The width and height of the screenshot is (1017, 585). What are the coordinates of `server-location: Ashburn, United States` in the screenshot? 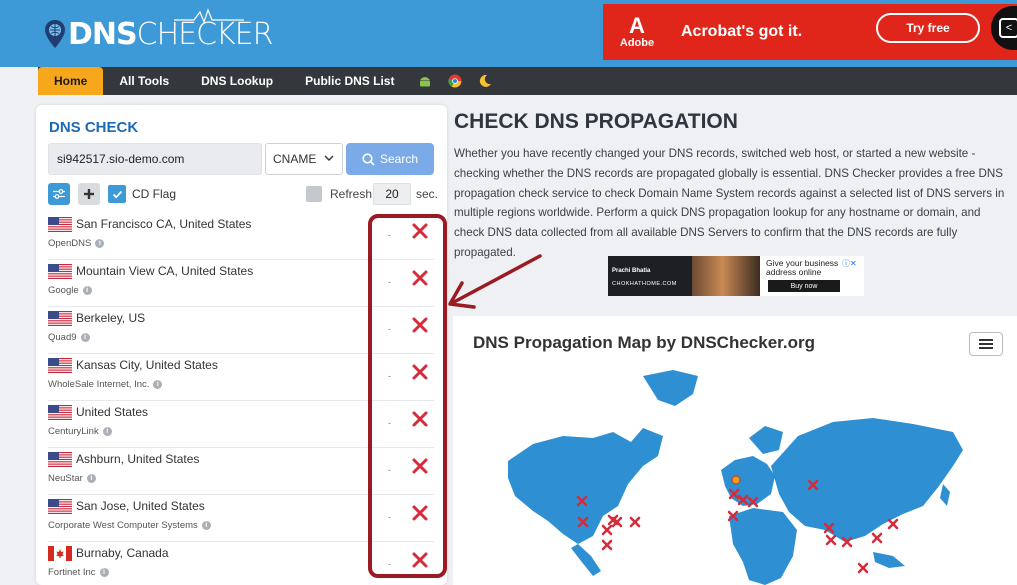 It's located at (138, 459).